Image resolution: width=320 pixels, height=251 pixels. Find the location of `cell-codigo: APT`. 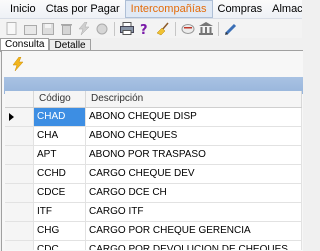

cell-codigo: APT is located at coordinates (60, 155).